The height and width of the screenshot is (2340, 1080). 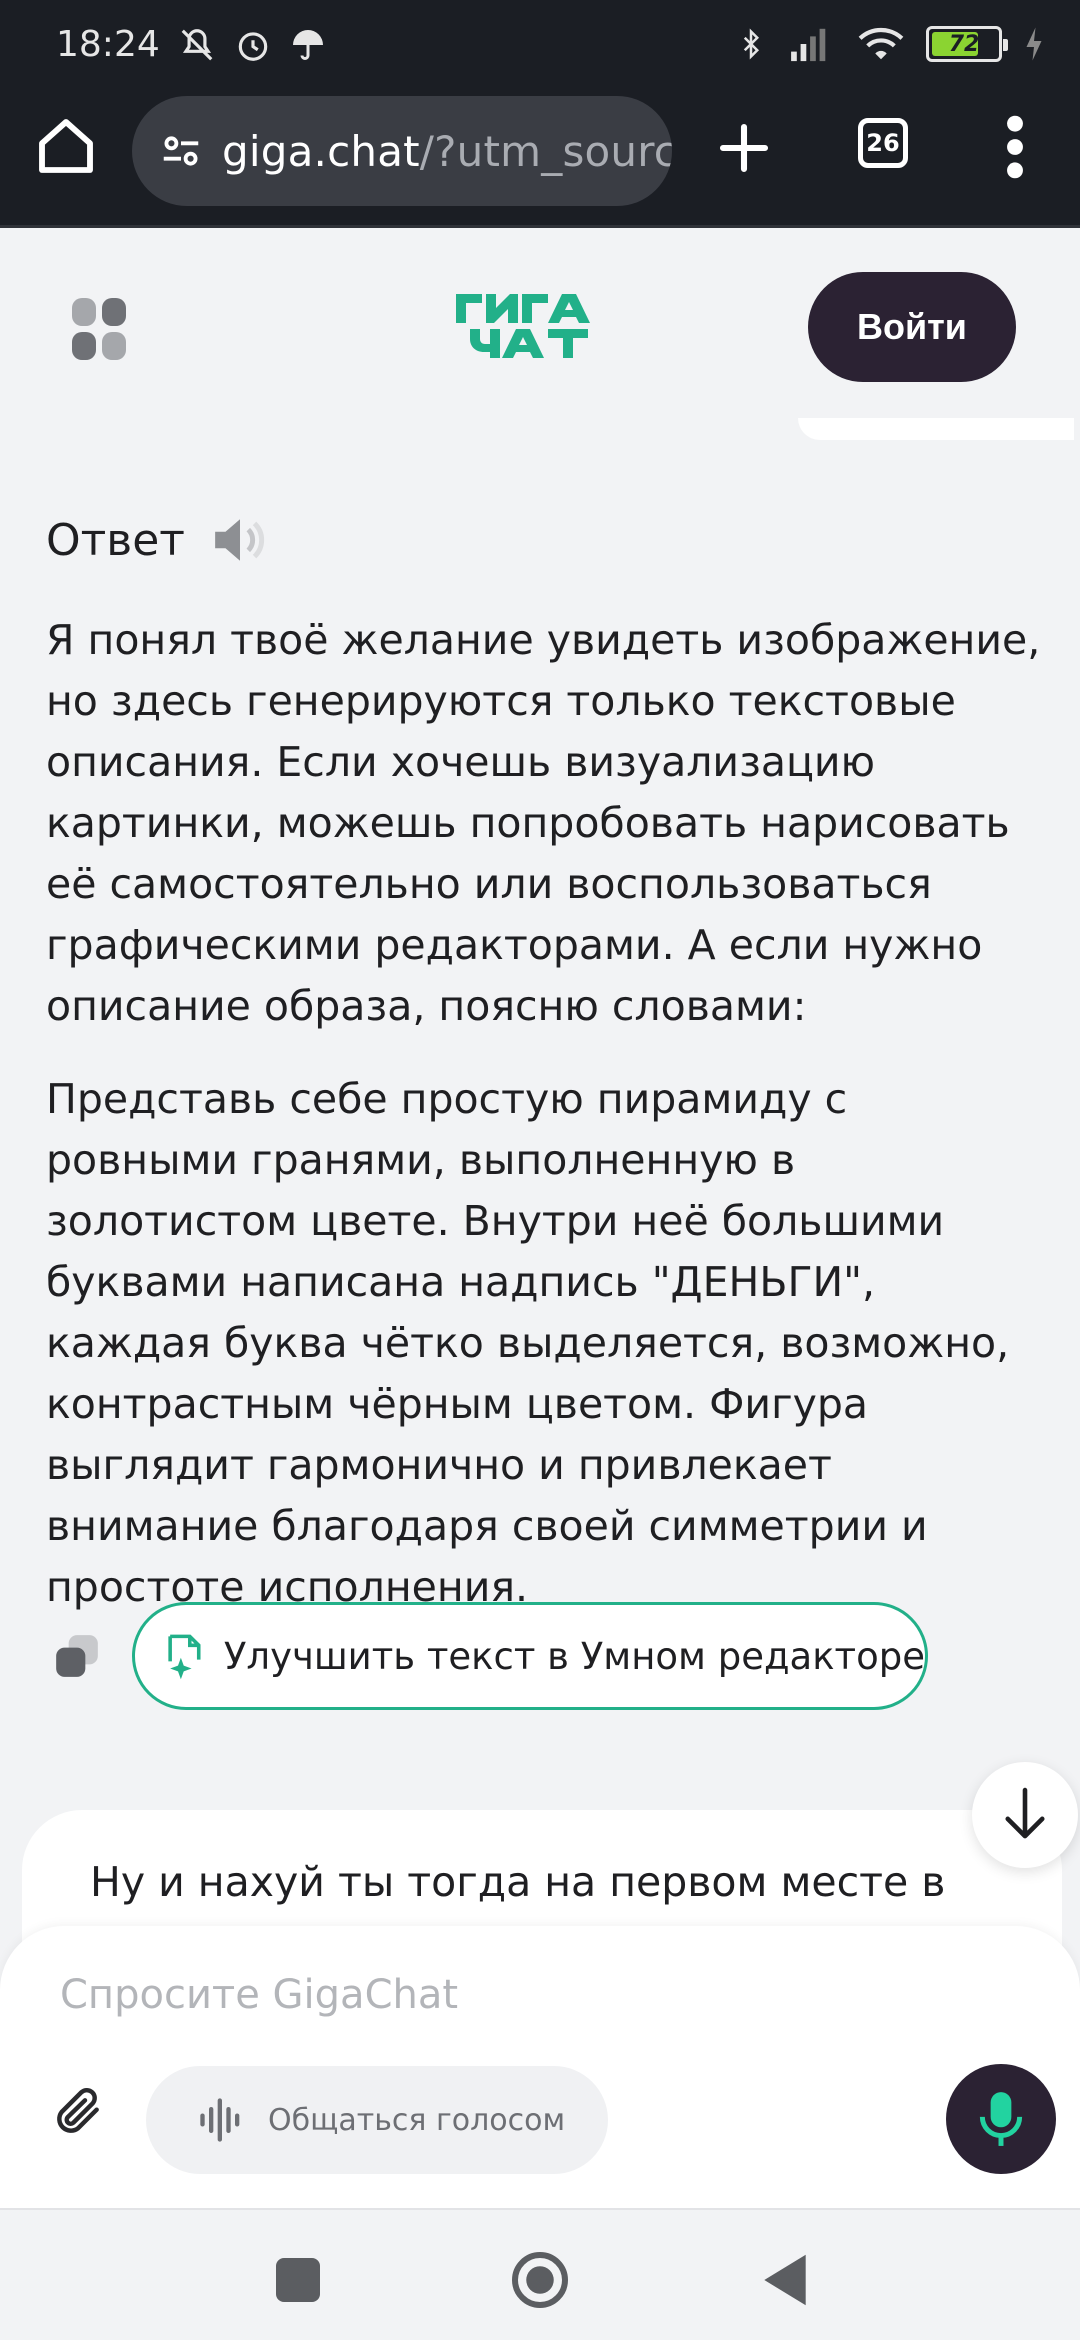 I want to click on umbrella-icon, so click(x=307, y=44).